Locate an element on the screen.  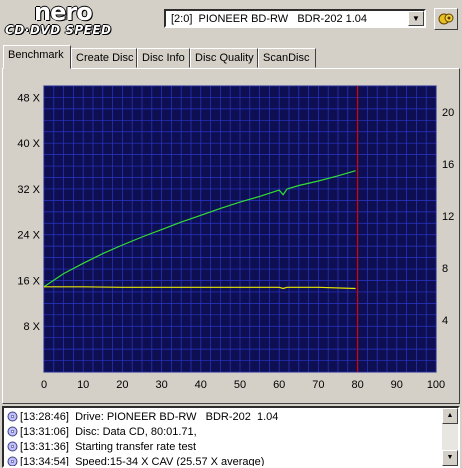
x-tick-label: 20 is located at coordinates (122, 385).